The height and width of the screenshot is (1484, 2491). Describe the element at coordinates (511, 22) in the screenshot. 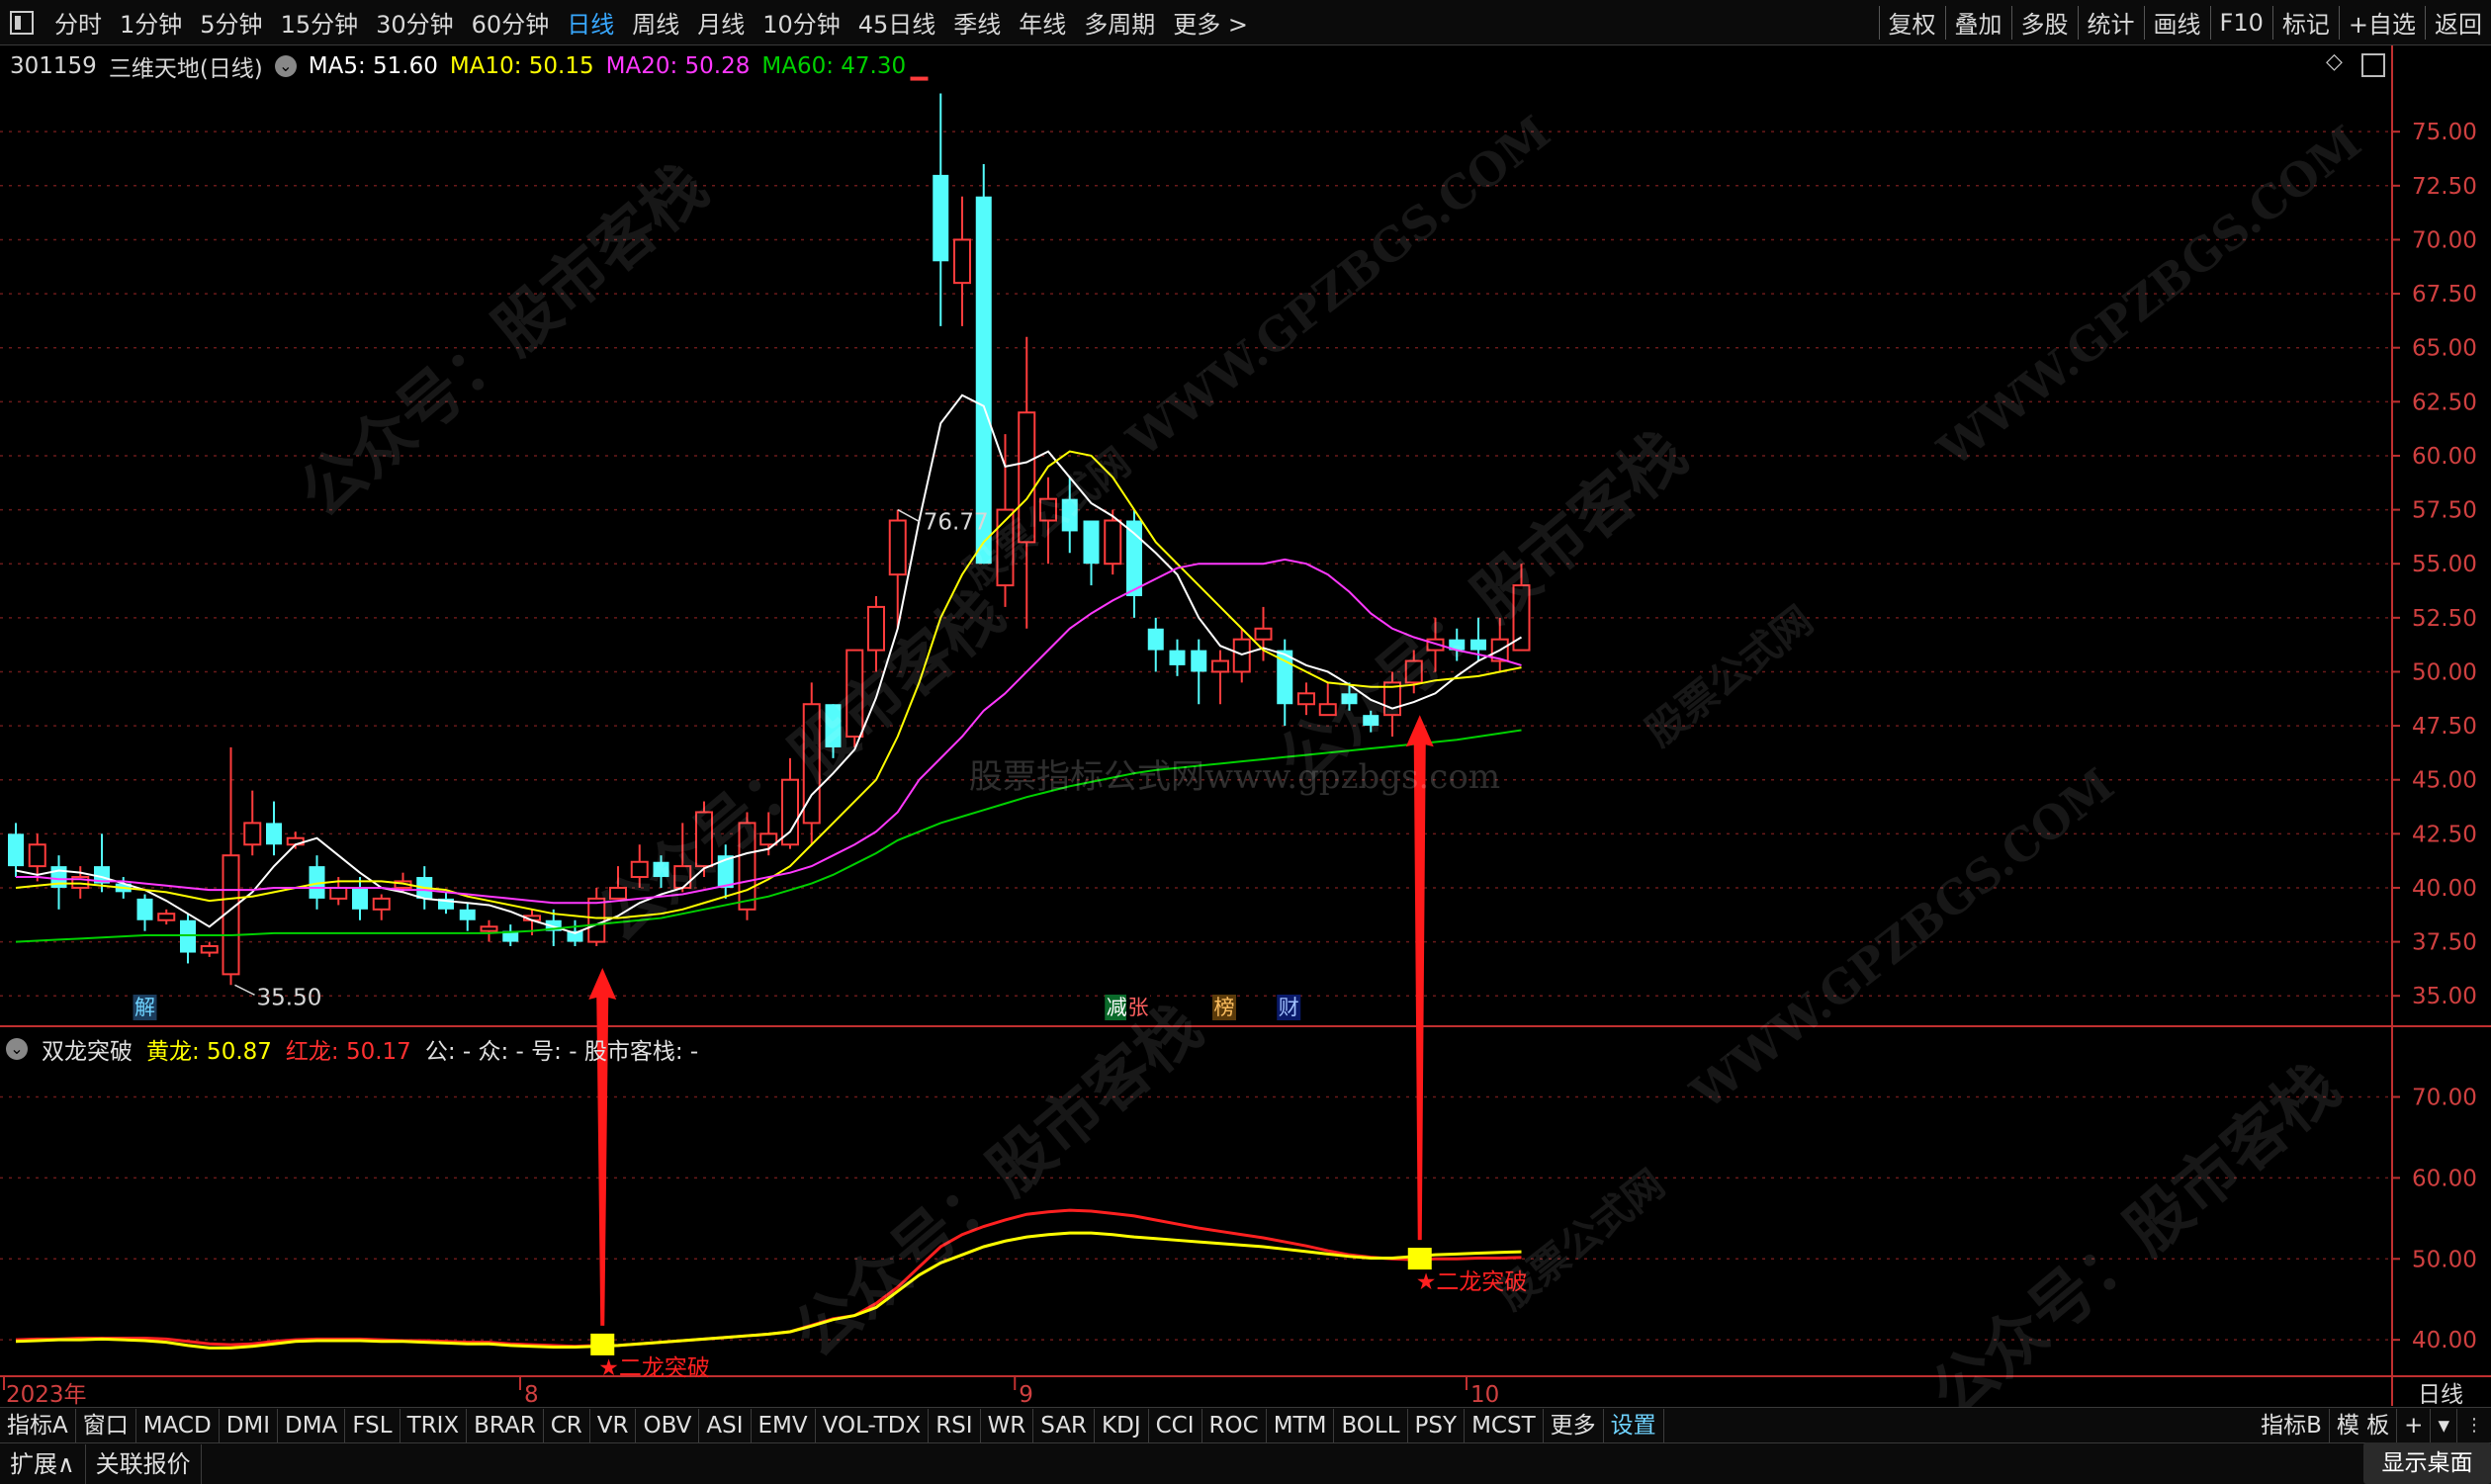

I see `period-tab: 60分钟` at that location.